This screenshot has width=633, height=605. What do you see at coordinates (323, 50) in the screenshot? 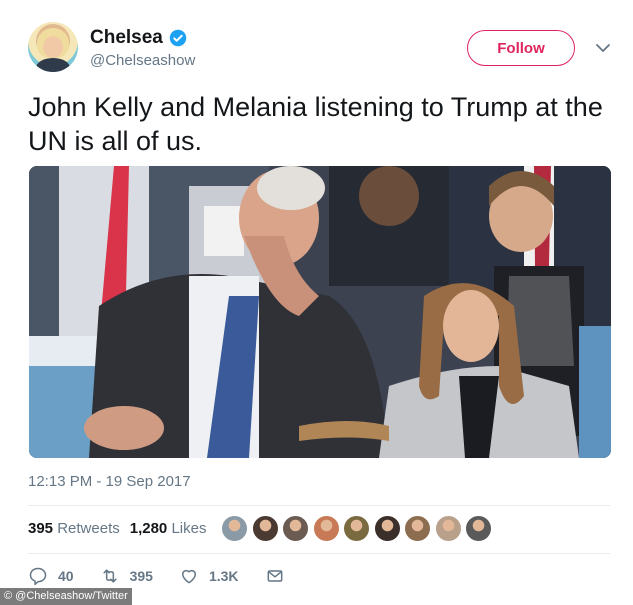
I see `tweet-header: Chelsea @Chelseashow Follow` at bounding box center [323, 50].